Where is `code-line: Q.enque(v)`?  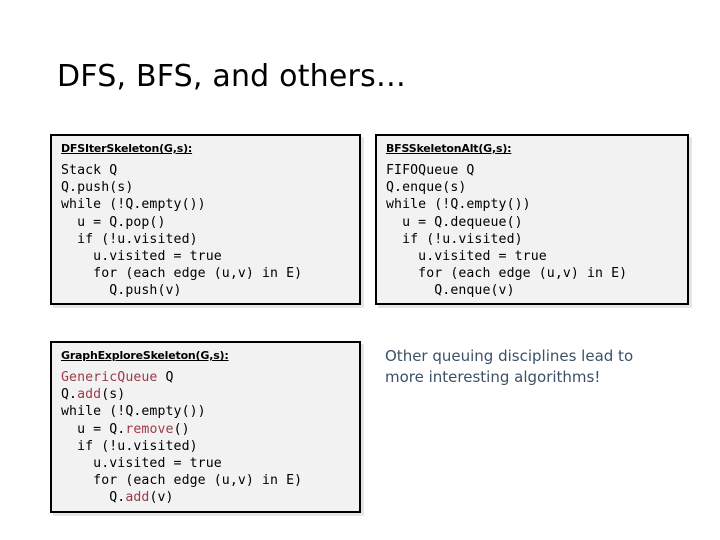
code-line: Q.enque(v) is located at coordinates (450, 291).